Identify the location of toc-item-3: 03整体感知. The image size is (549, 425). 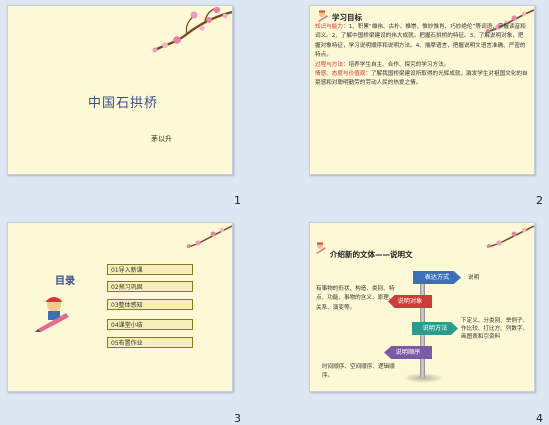
(150, 304).